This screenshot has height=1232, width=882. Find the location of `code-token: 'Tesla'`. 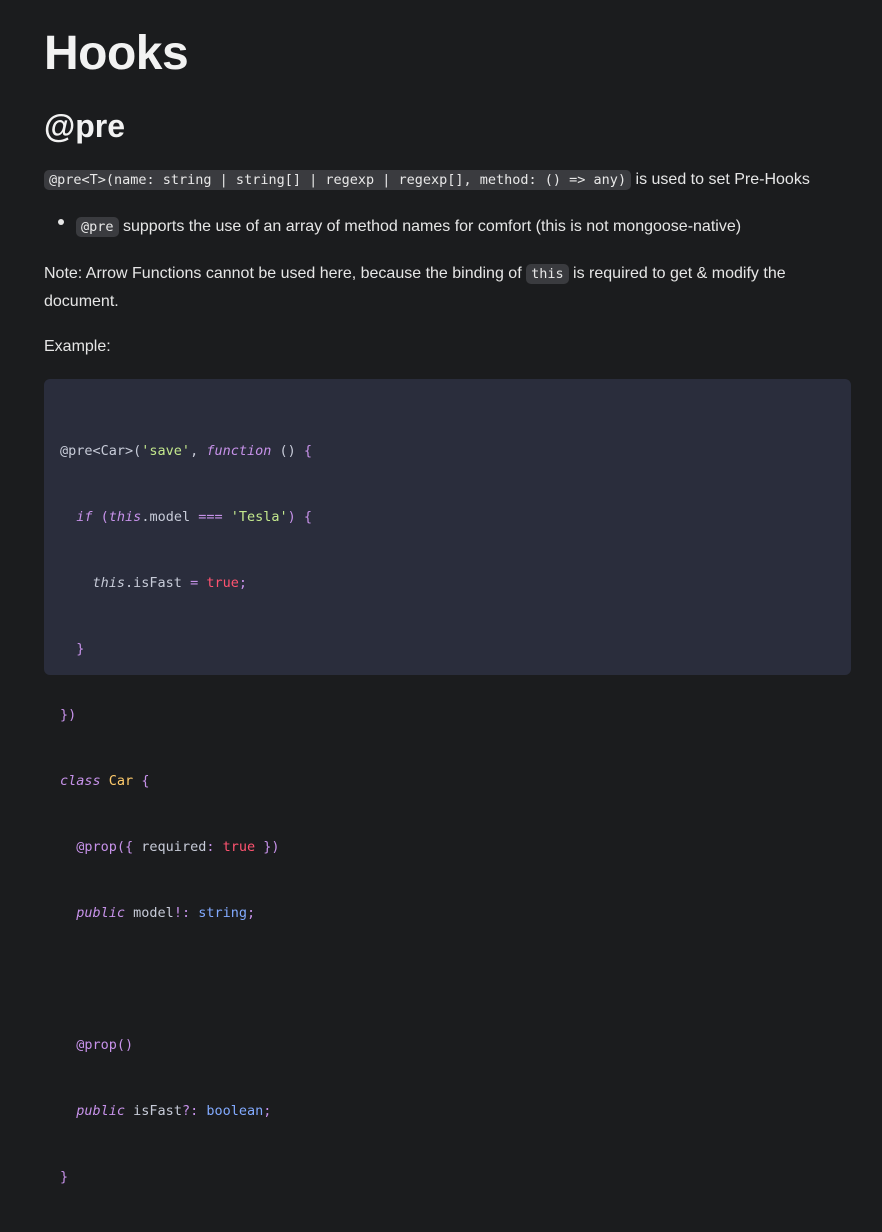

code-token: 'Tesla' is located at coordinates (259, 517).